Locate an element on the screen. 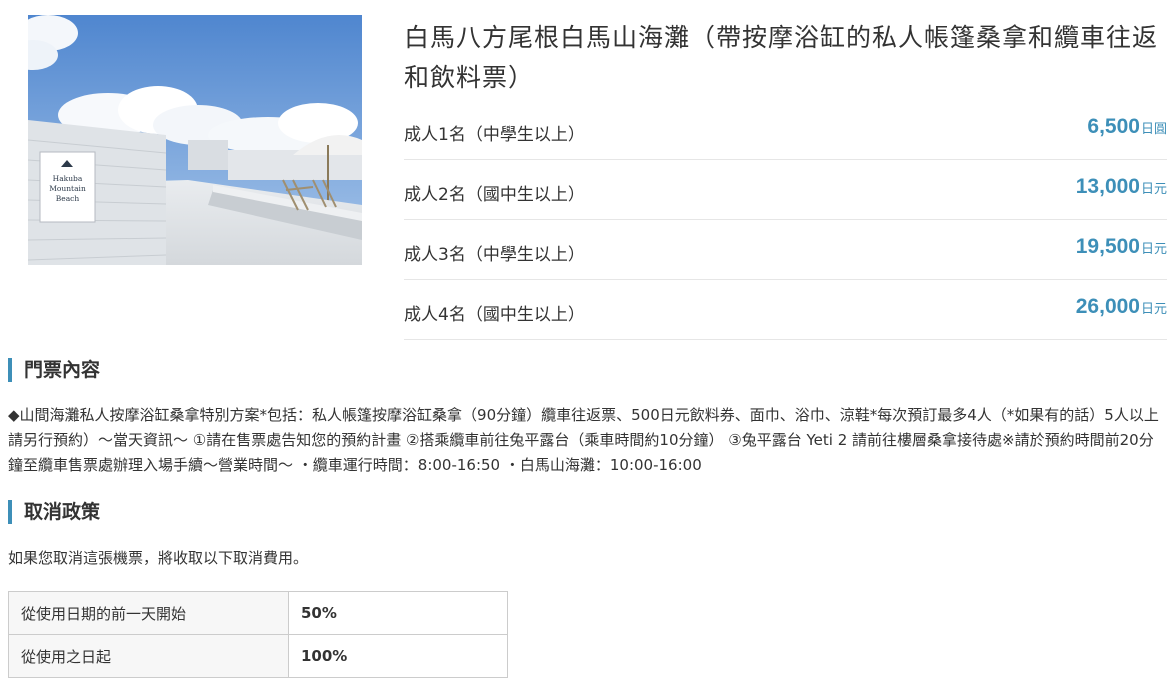  price-row: 成人4名（國中生以上） 26,000日元 is located at coordinates (785, 310).